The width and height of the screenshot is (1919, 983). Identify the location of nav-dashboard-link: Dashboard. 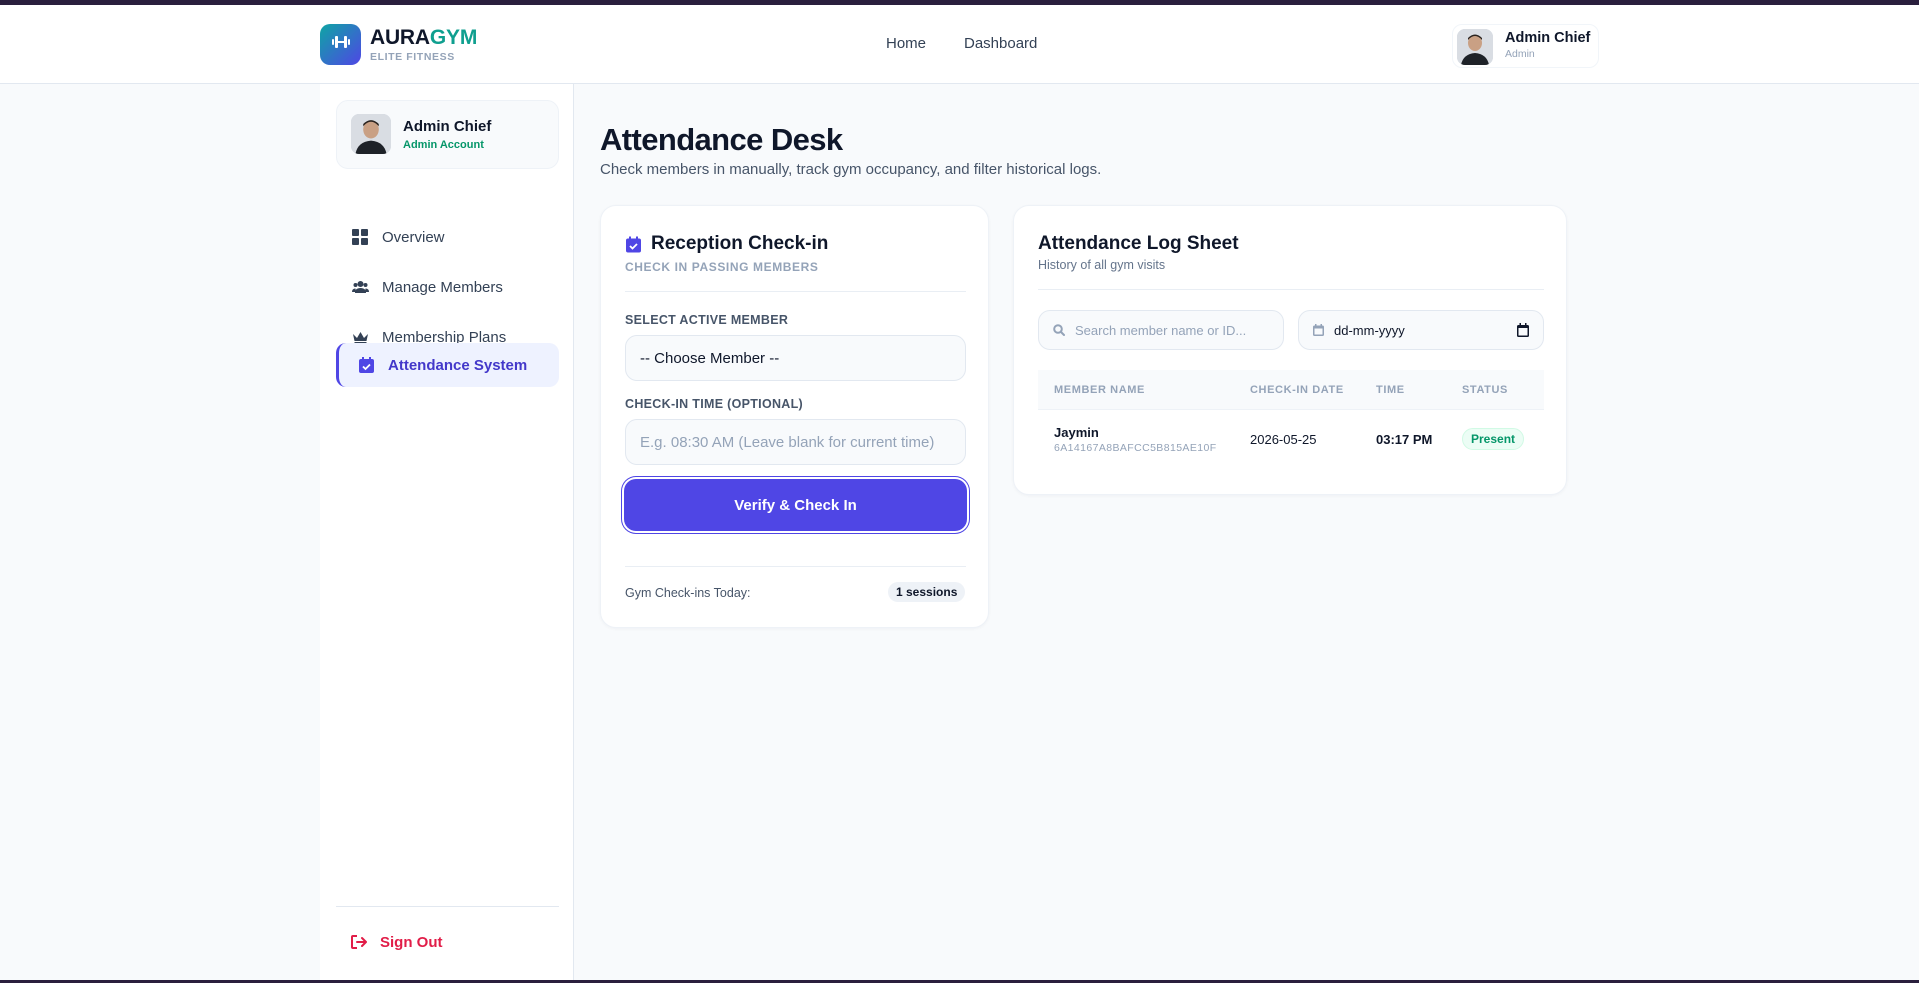
(1000, 43).